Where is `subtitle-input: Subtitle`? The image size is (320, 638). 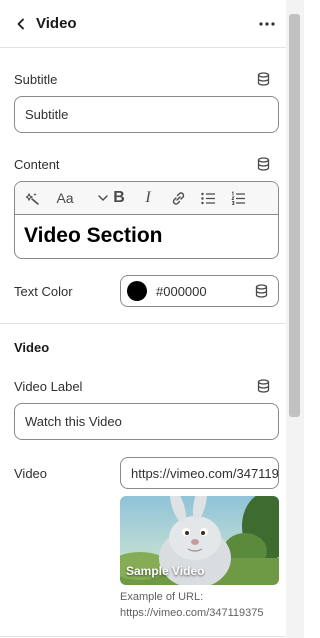 subtitle-input: Subtitle is located at coordinates (146, 114).